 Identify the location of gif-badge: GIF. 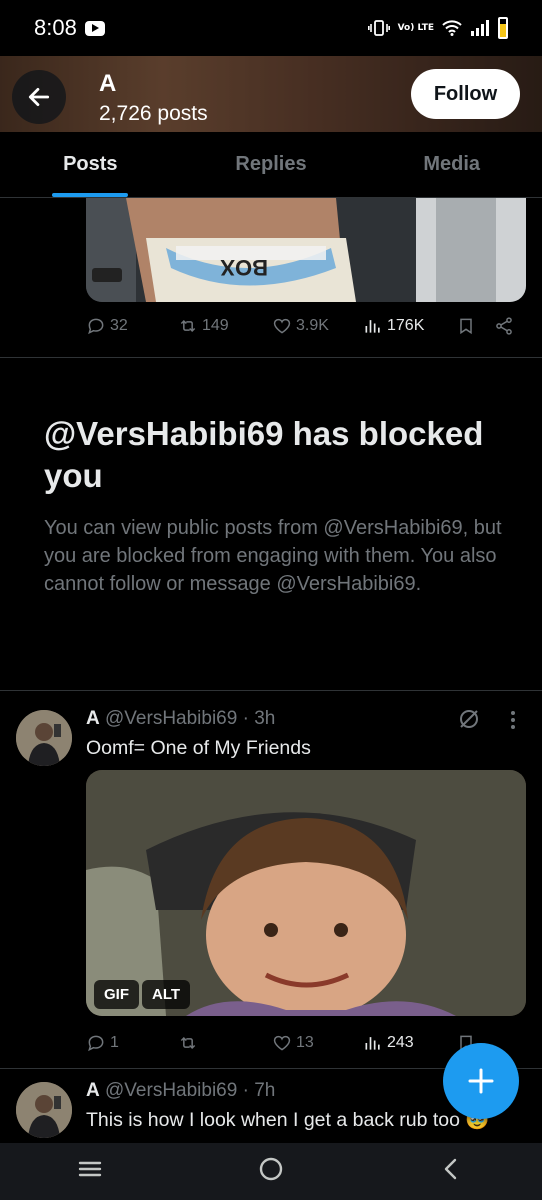
(116, 994).